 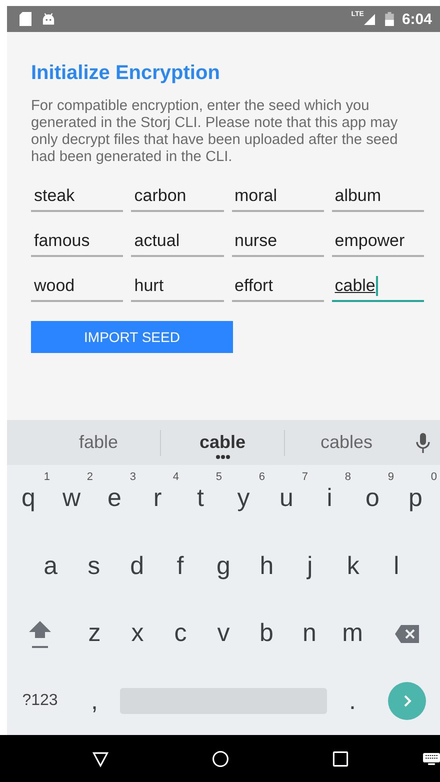 What do you see at coordinates (340, 758) in the screenshot?
I see `recents-icon` at bounding box center [340, 758].